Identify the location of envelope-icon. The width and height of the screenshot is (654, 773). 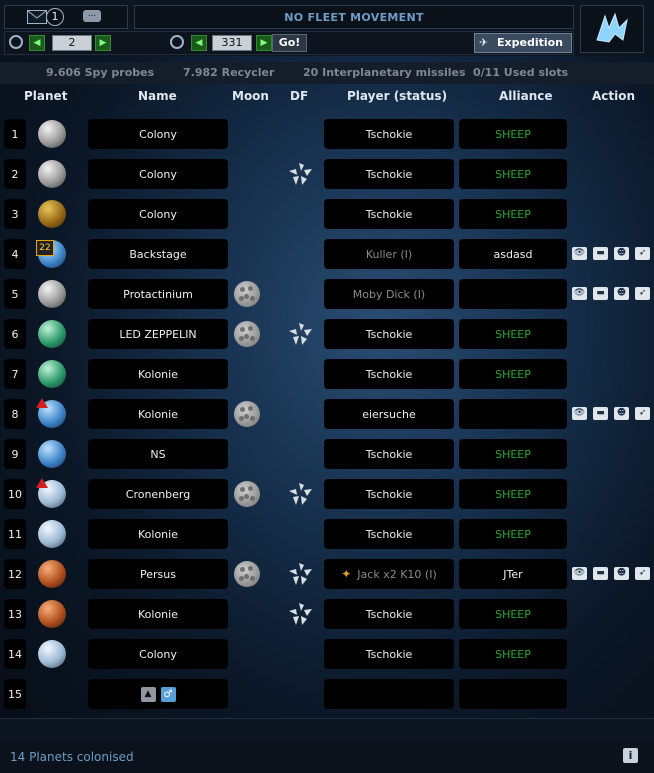
(37, 17).